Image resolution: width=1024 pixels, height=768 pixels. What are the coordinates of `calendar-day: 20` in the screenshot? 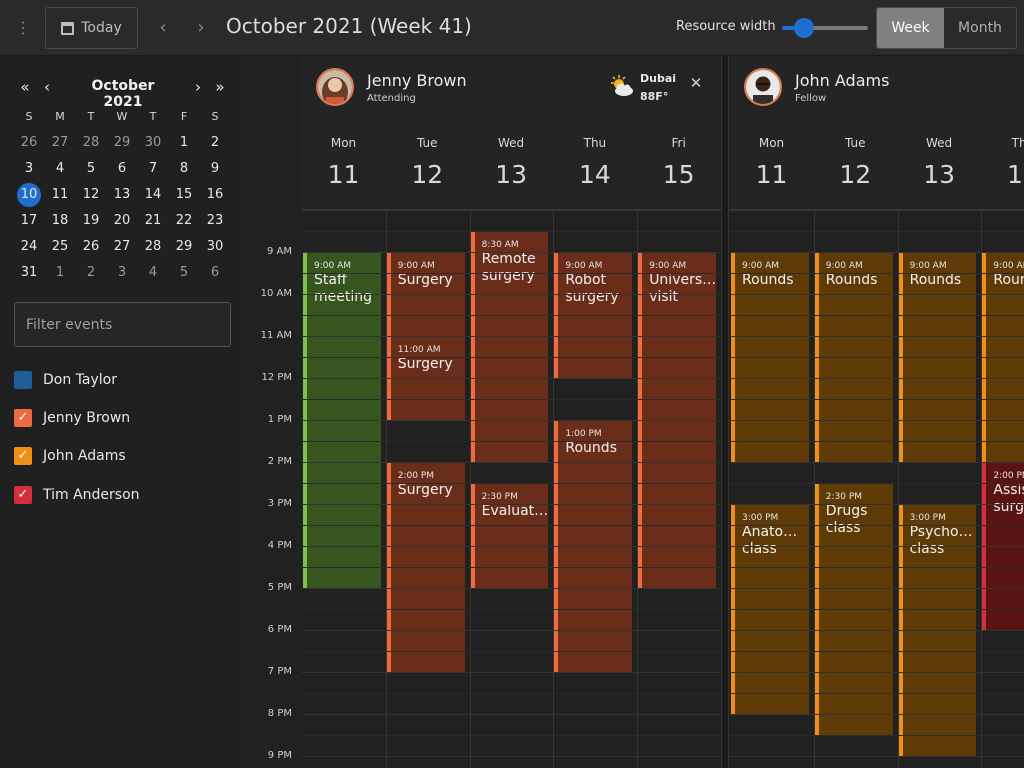 It's located at (122, 221).